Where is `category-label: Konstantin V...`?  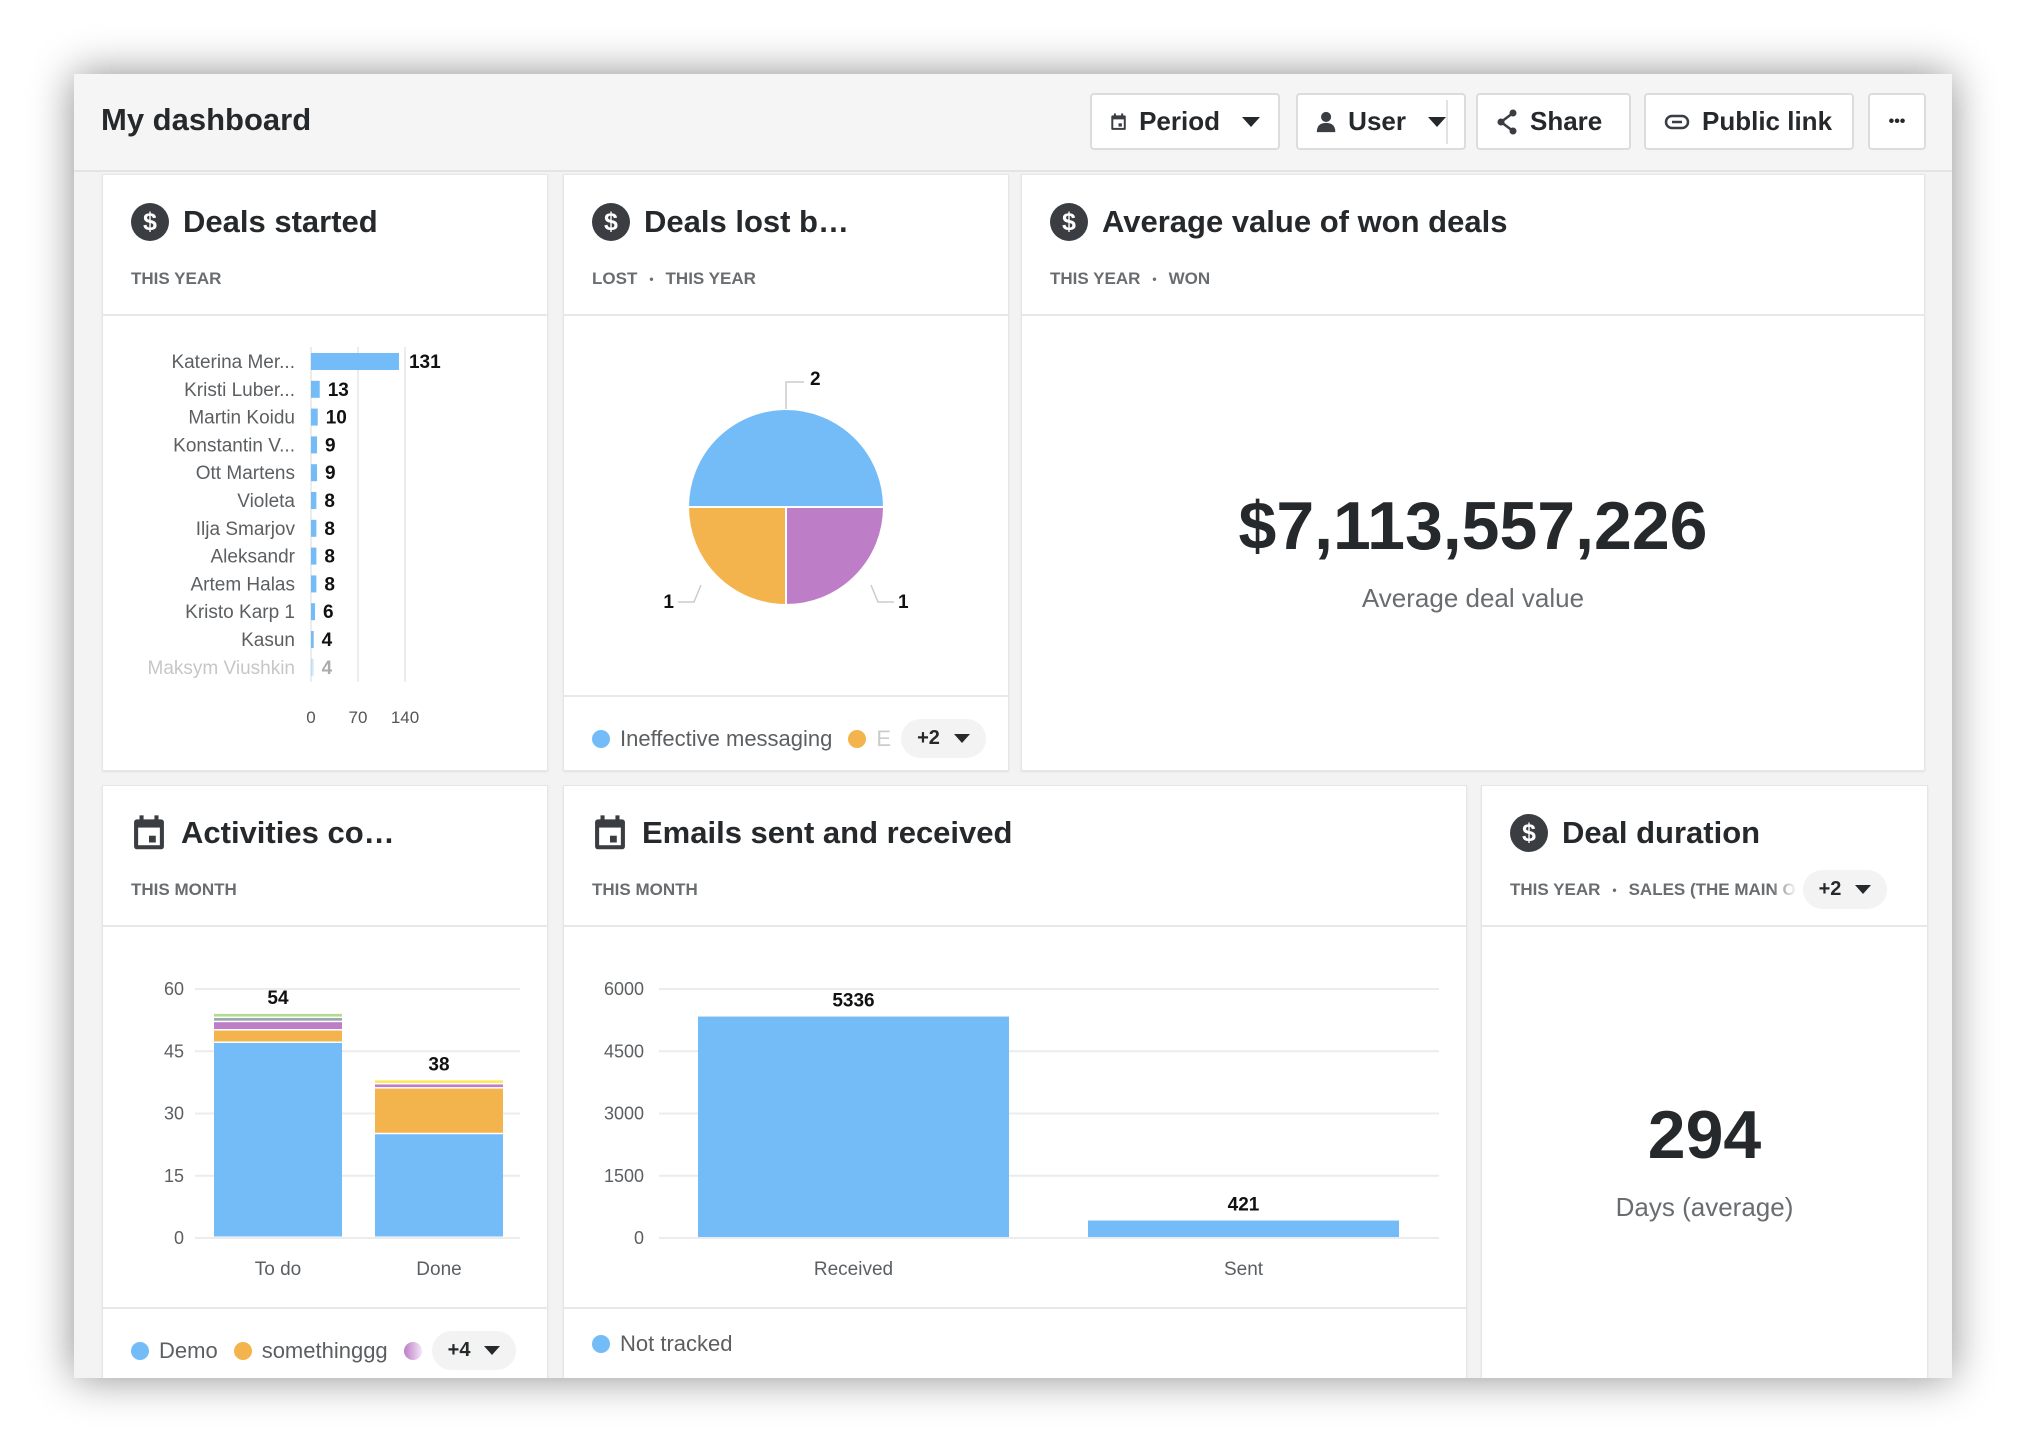 category-label: Konstantin V... is located at coordinates (234, 445).